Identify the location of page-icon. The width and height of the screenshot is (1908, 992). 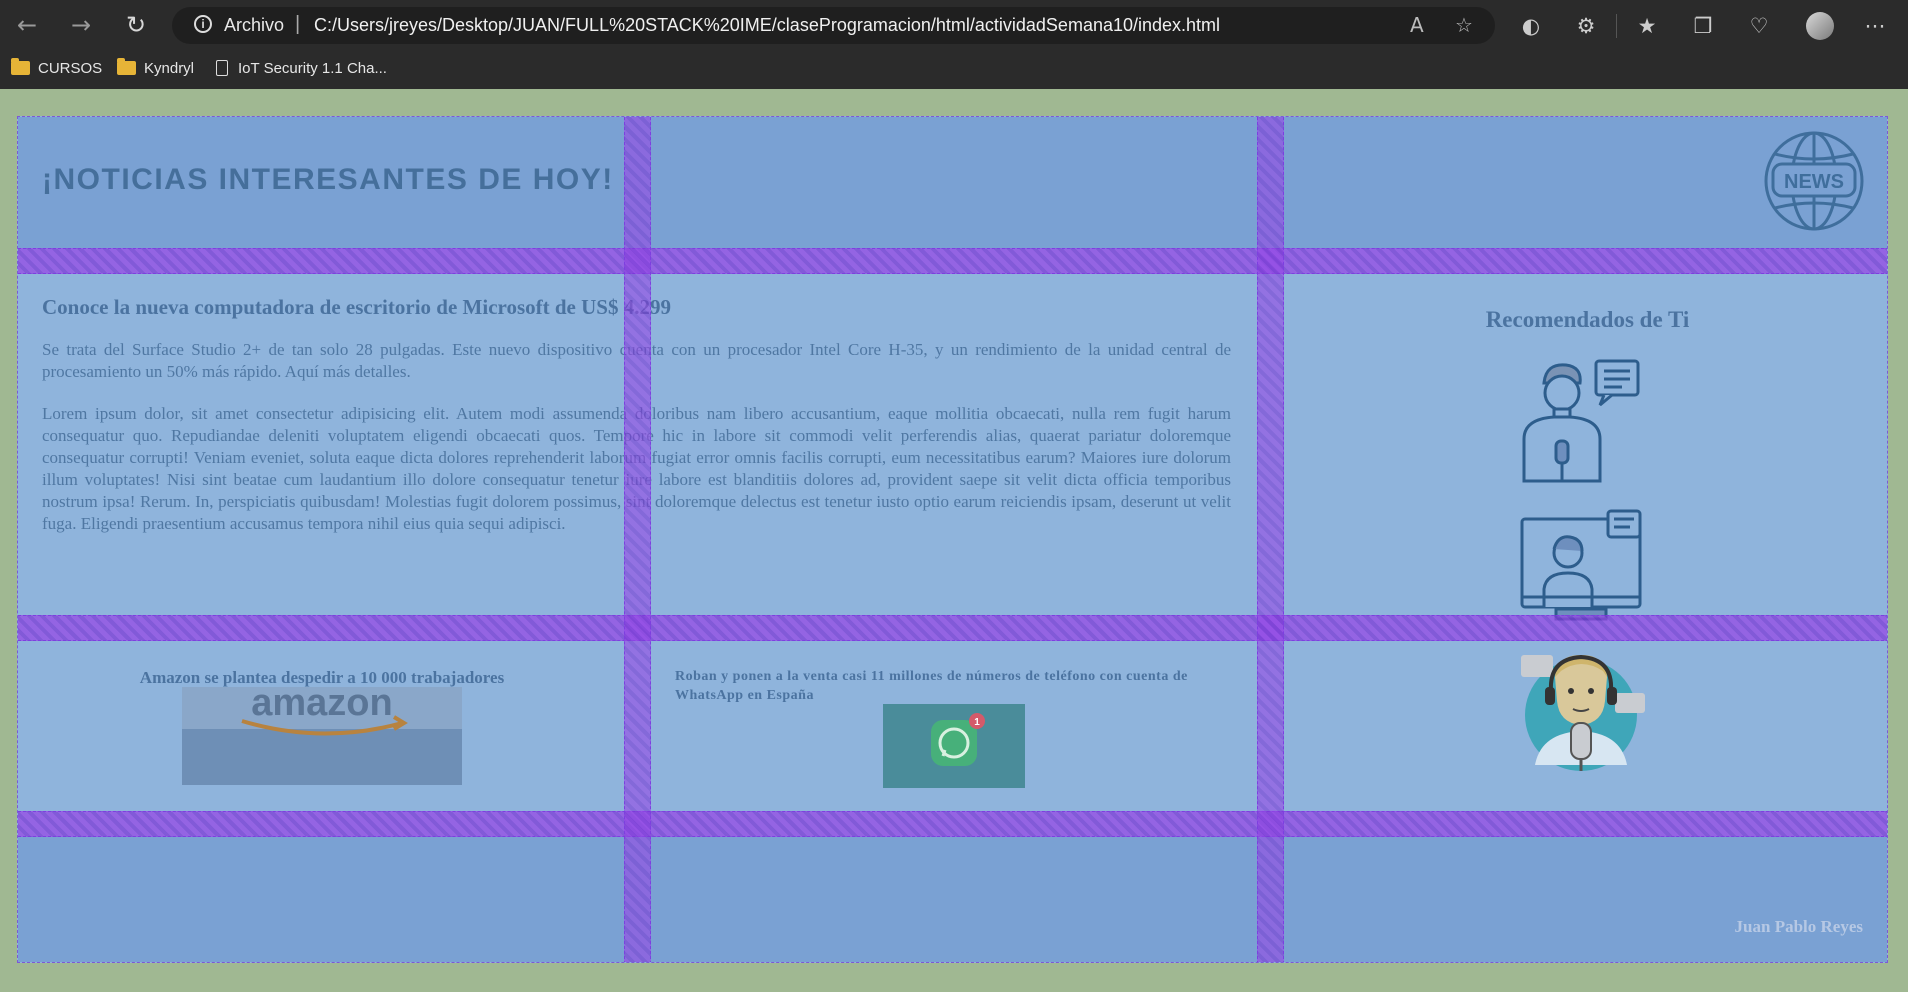
(222, 68).